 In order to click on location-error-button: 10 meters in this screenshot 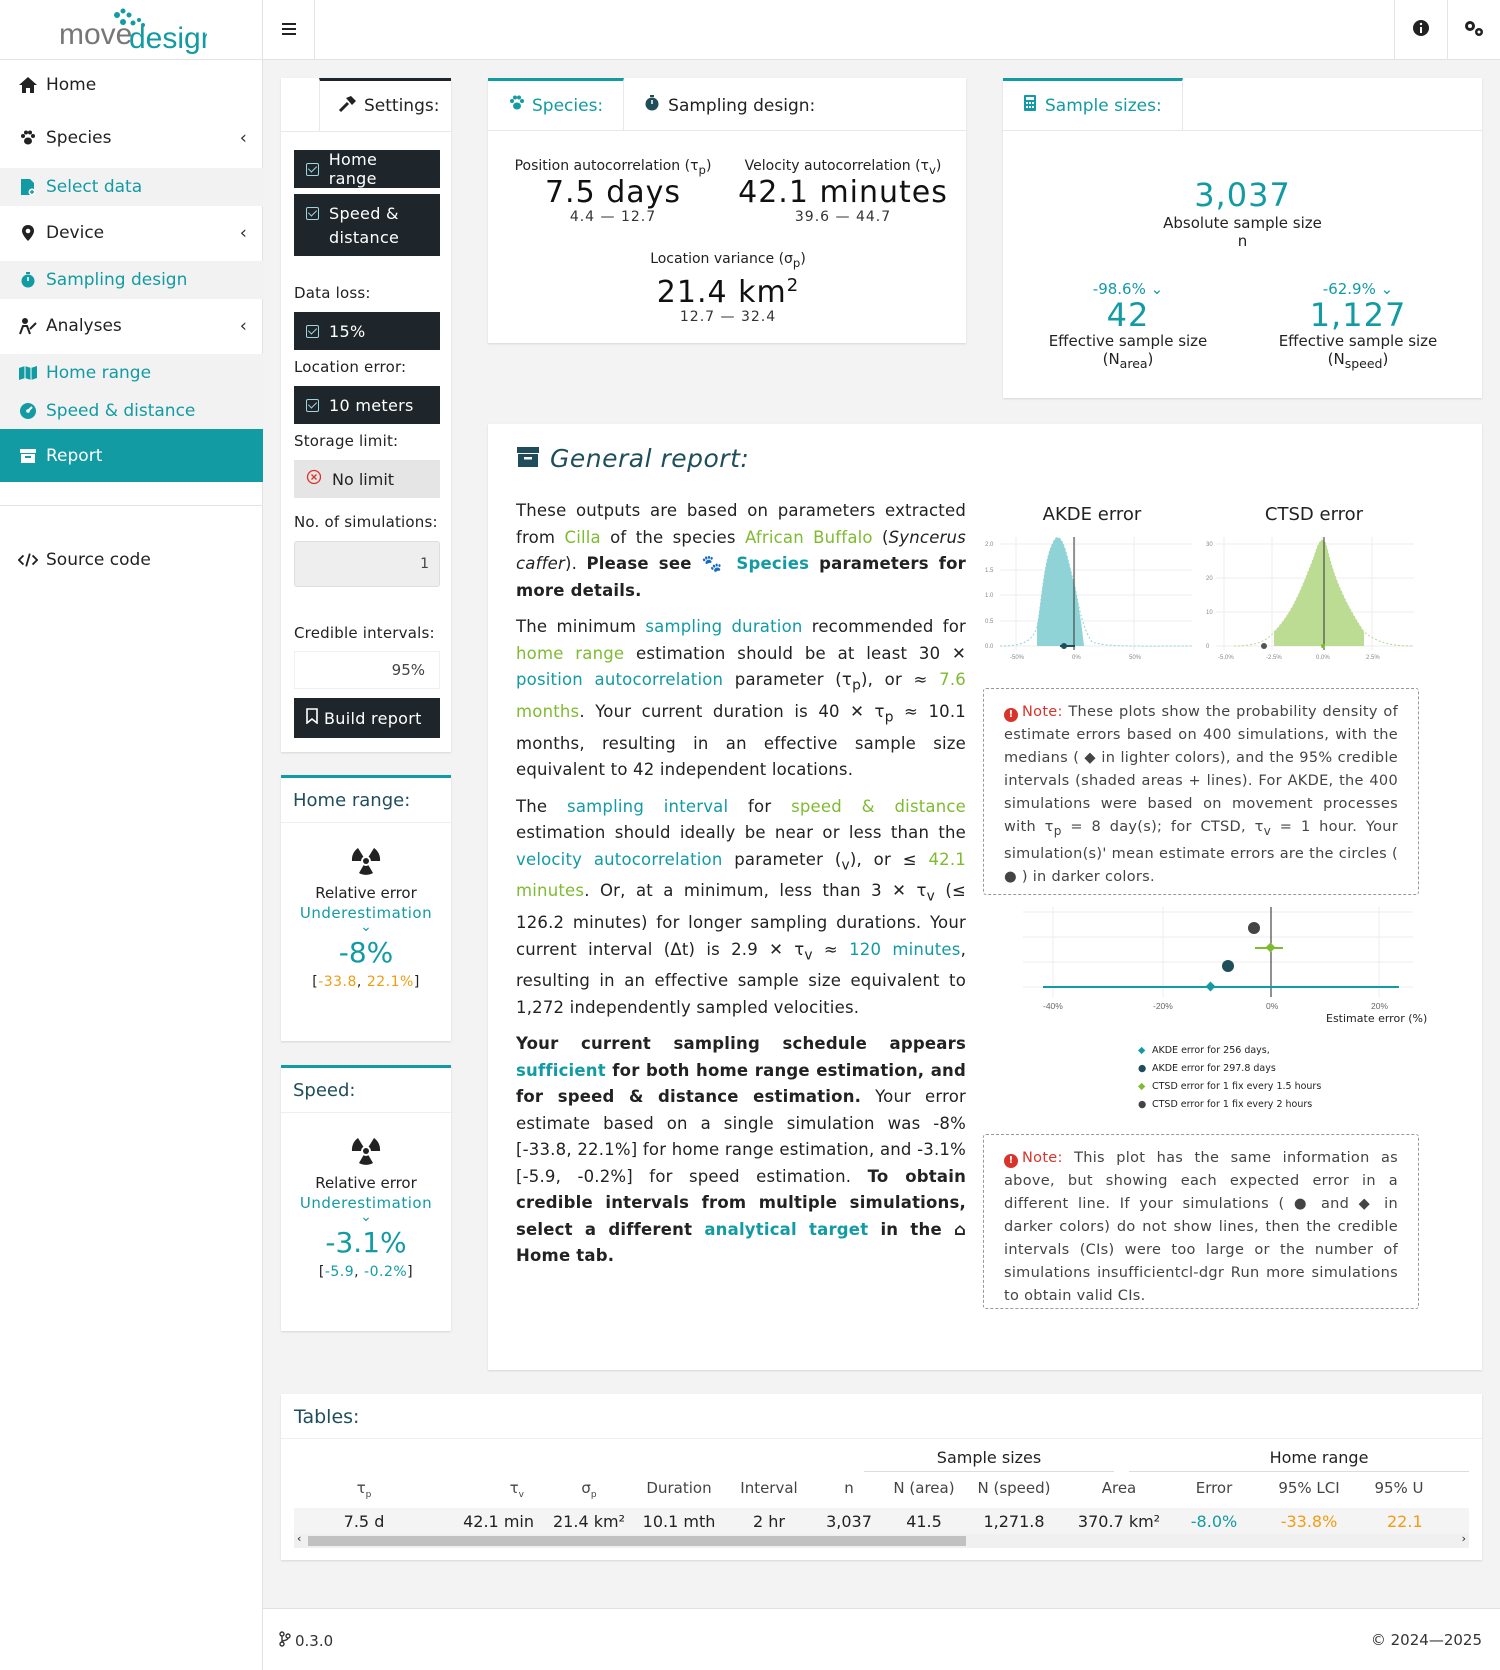, I will do `click(367, 405)`.